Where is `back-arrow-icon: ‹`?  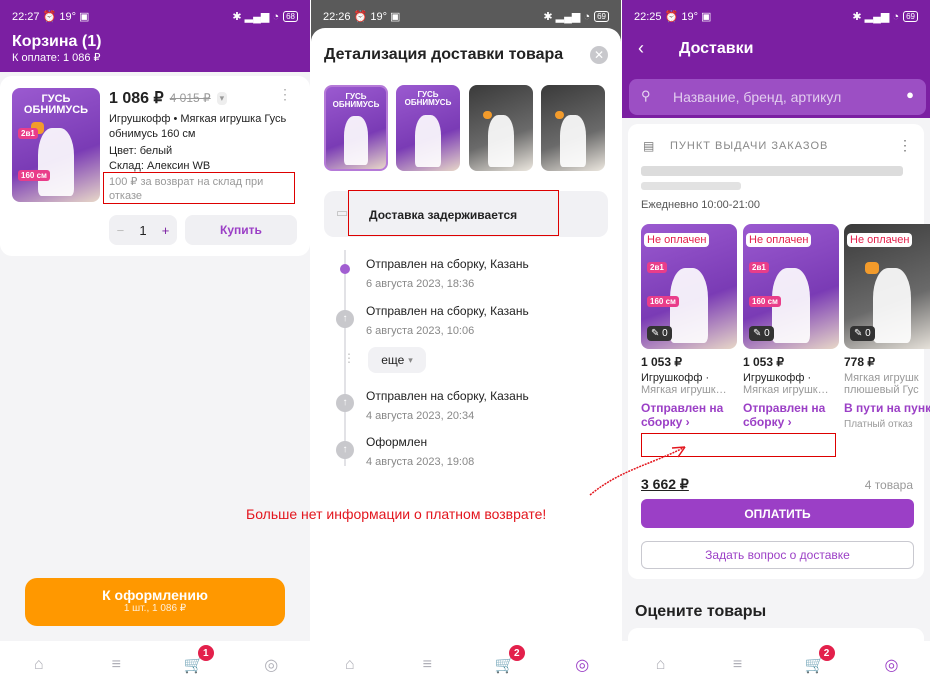
back-arrow-icon: ‹ is located at coordinates (641, 48).